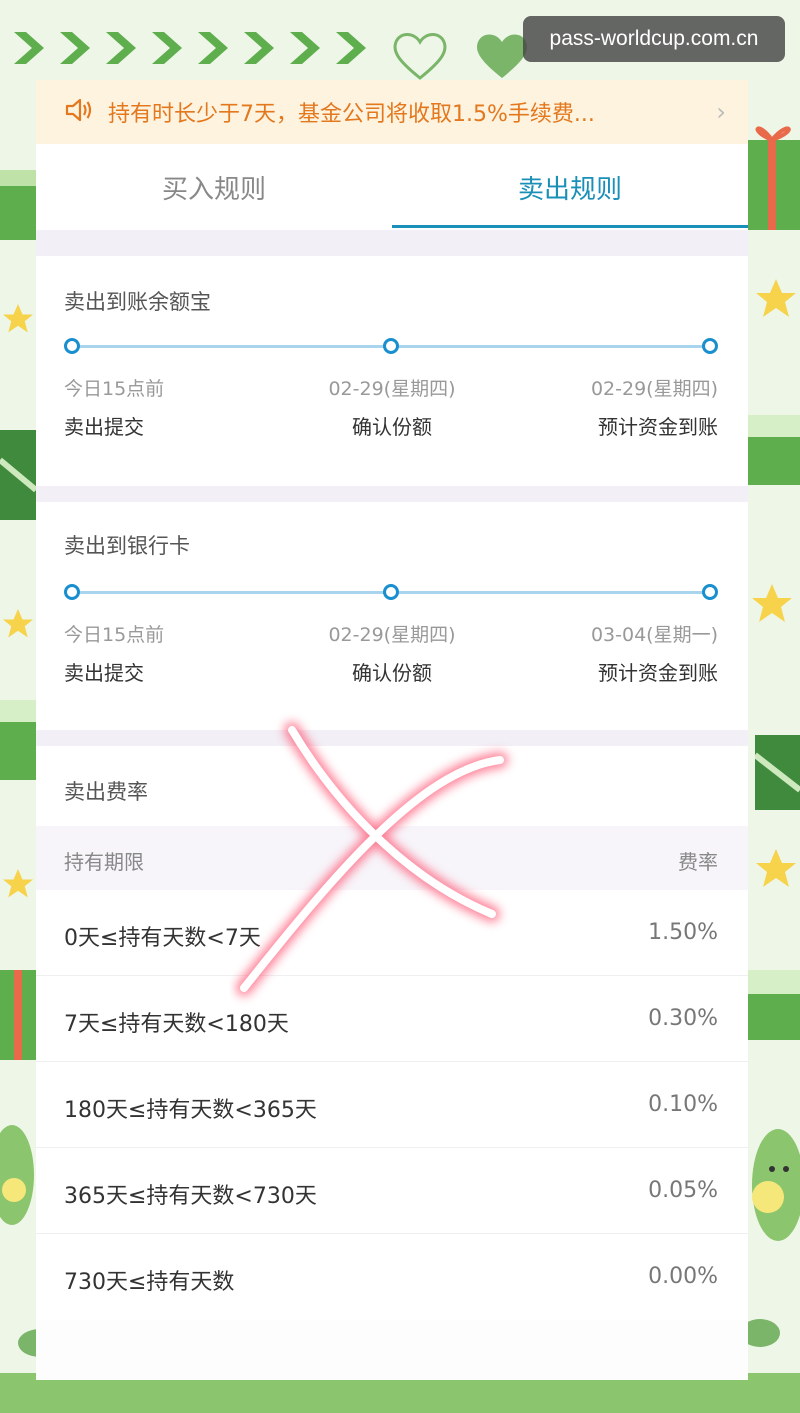  Describe the element at coordinates (190, 1110) in the screenshot. I see `holding-period: 180天≤持有天数<365天` at that location.